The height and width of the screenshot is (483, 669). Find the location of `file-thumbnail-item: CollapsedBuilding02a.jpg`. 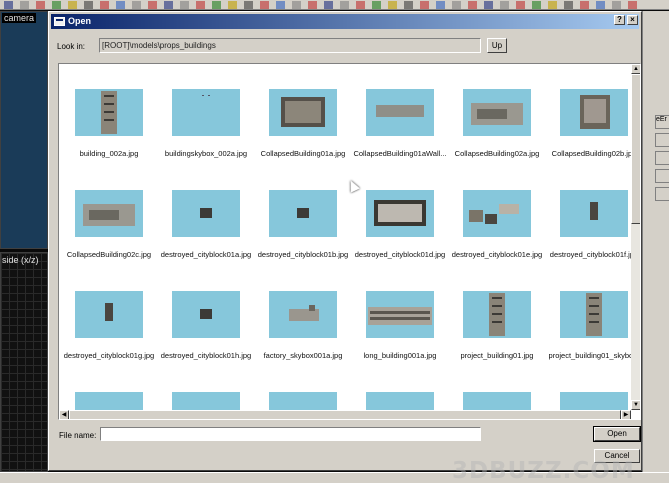

file-thumbnail-item: CollapsedBuilding02a.jpg is located at coordinates (497, 121).